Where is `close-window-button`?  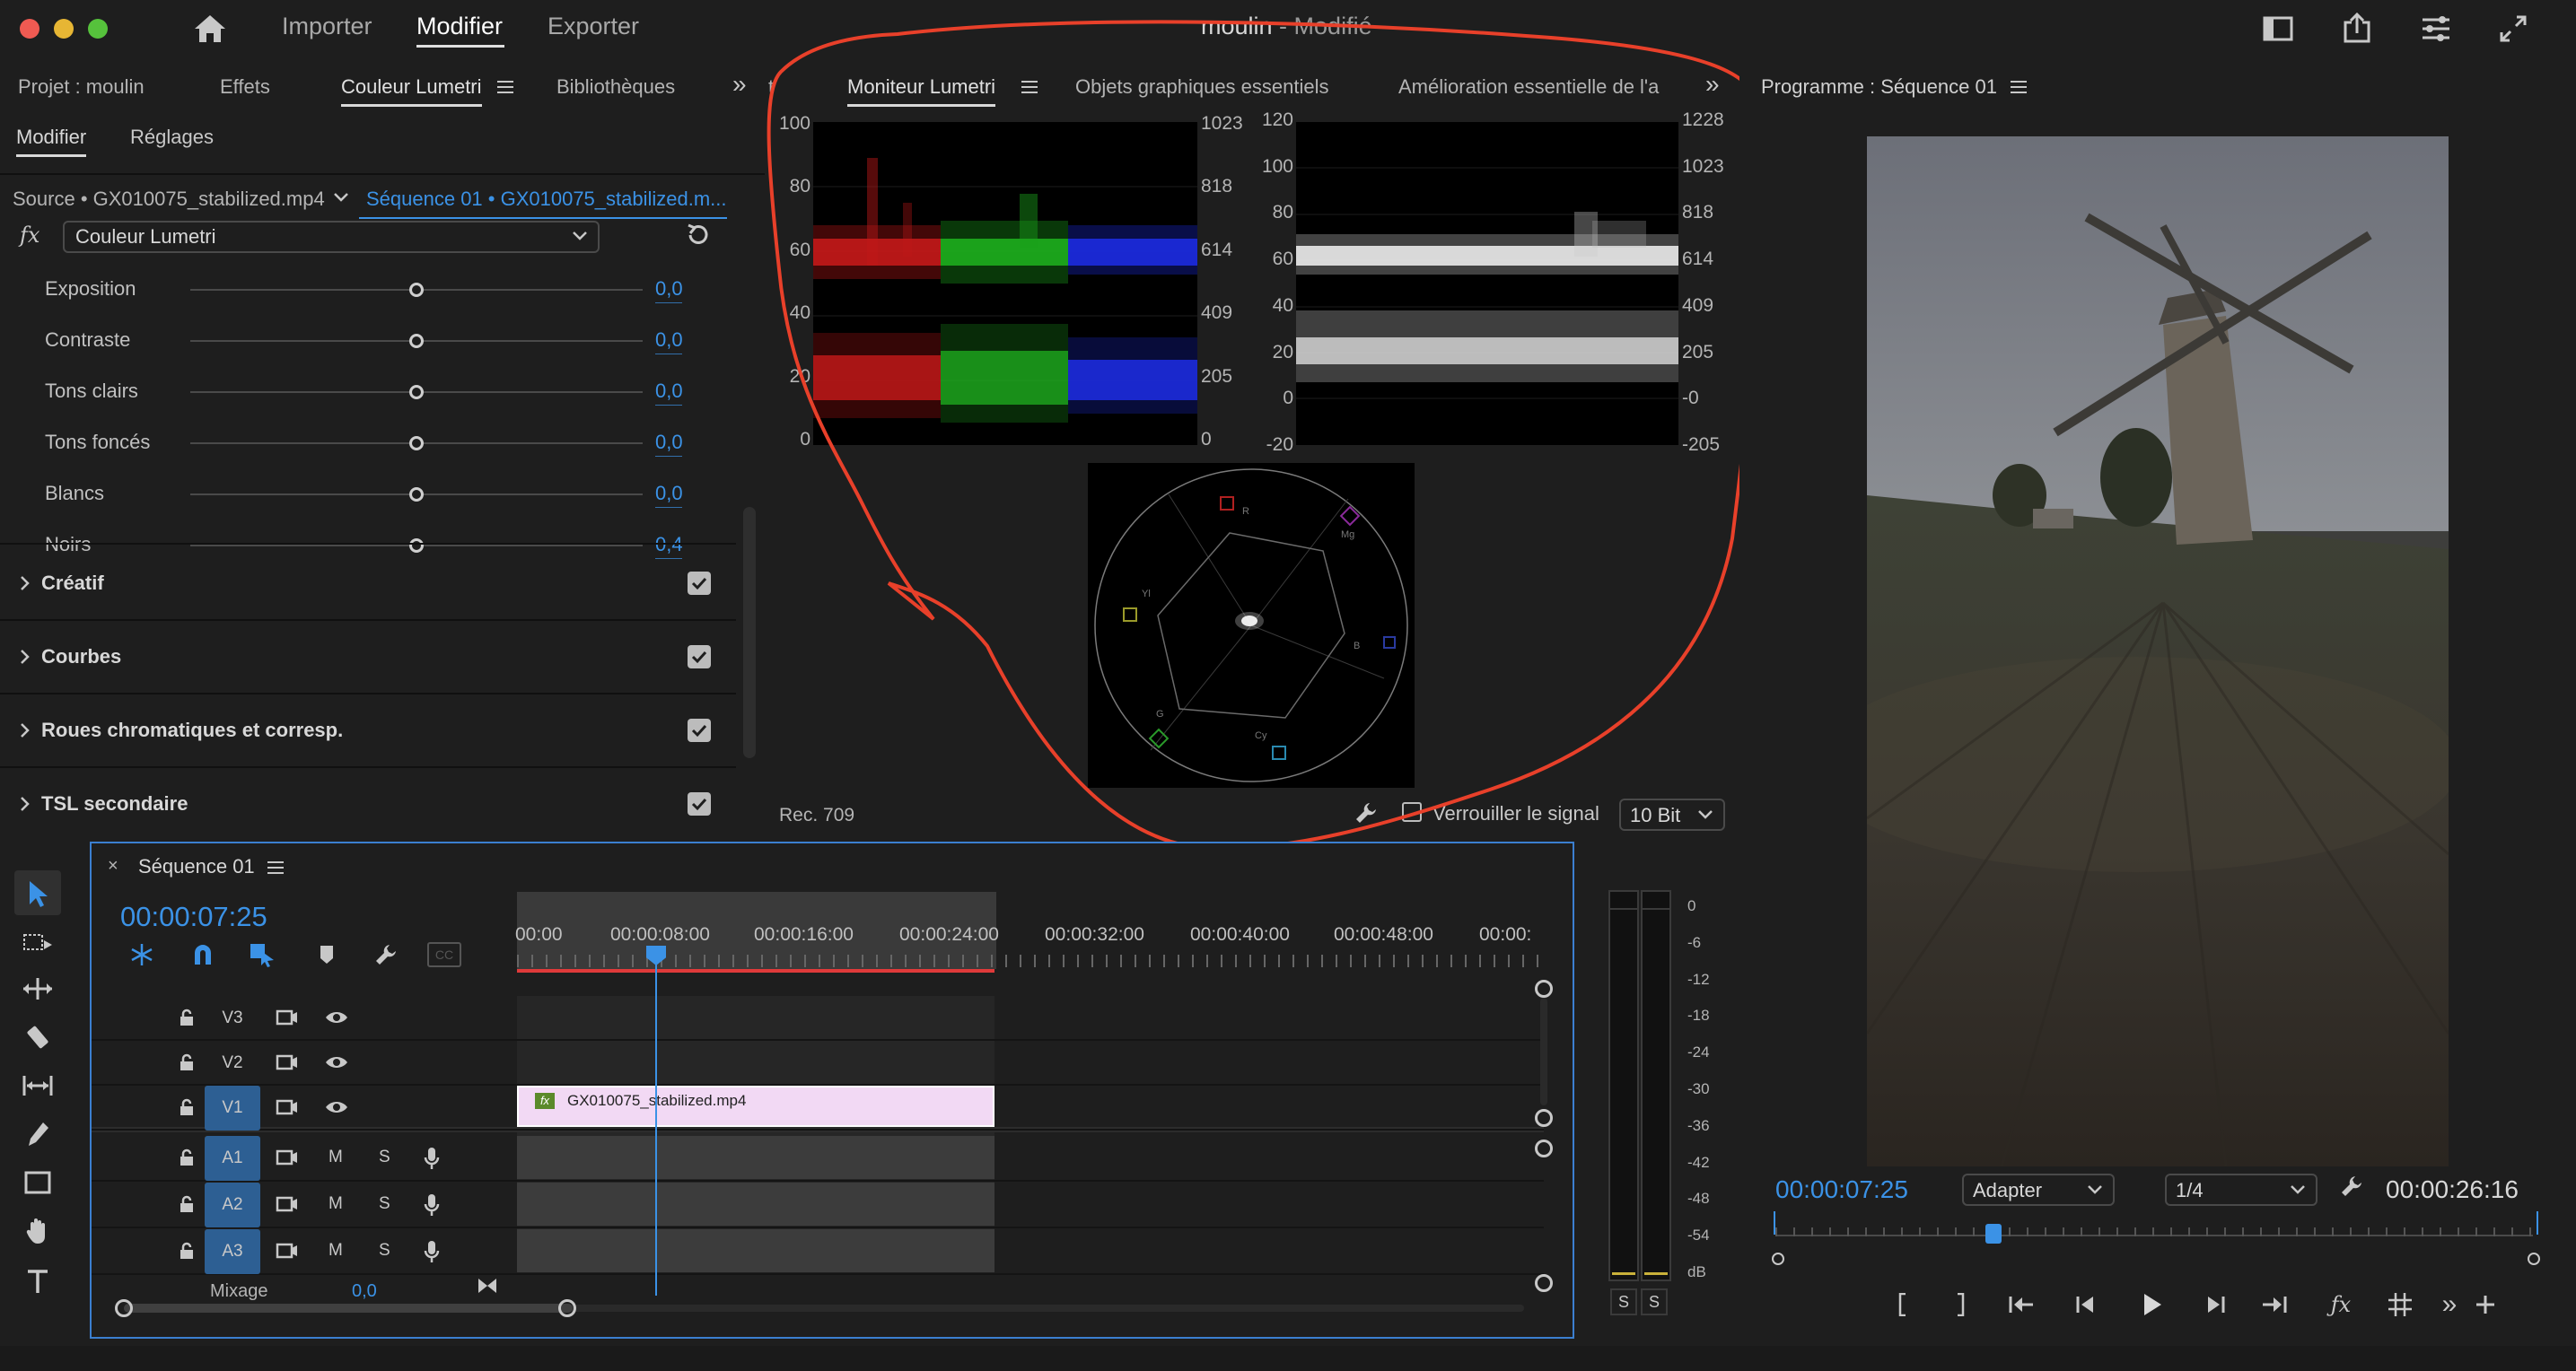 close-window-button is located at coordinates (29, 29).